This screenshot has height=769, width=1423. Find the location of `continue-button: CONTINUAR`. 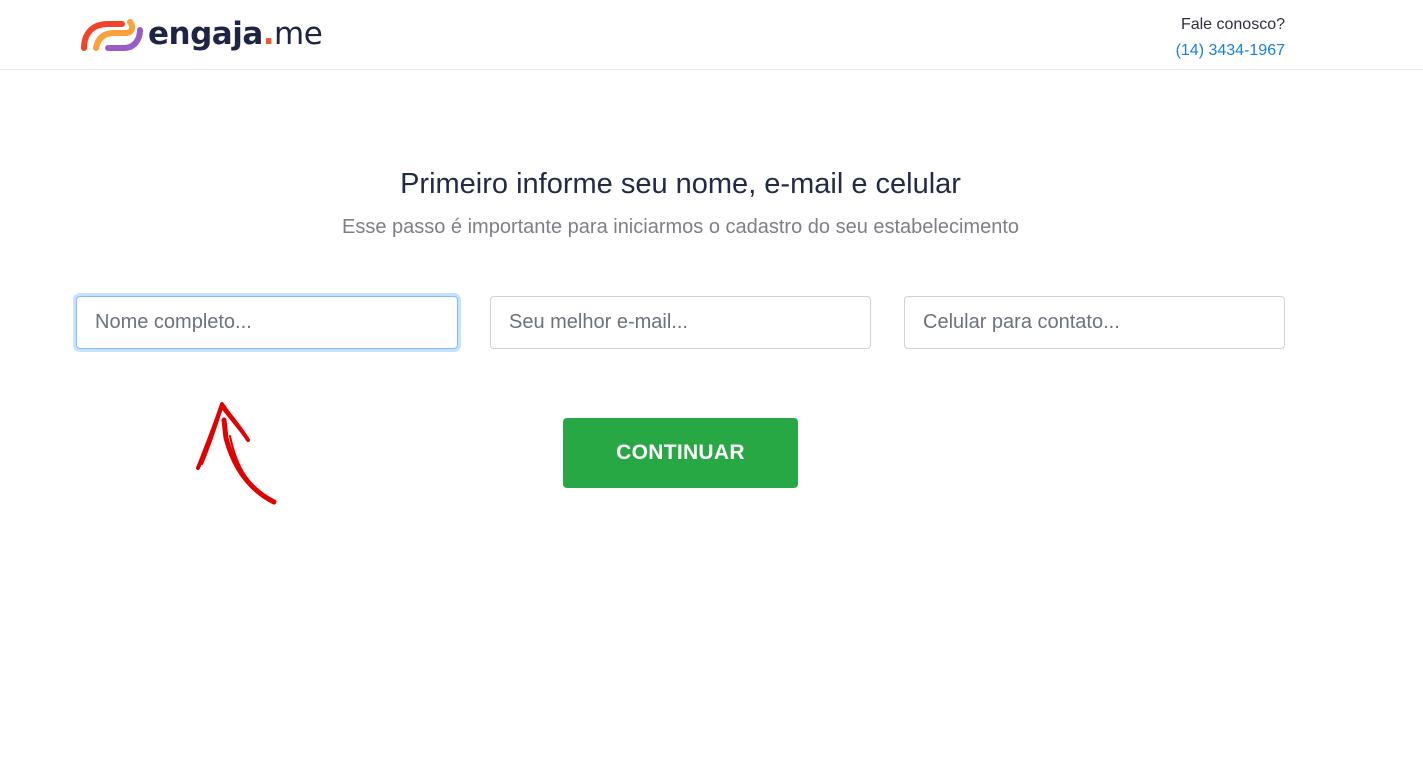

continue-button: CONTINUAR is located at coordinates (680, 453).